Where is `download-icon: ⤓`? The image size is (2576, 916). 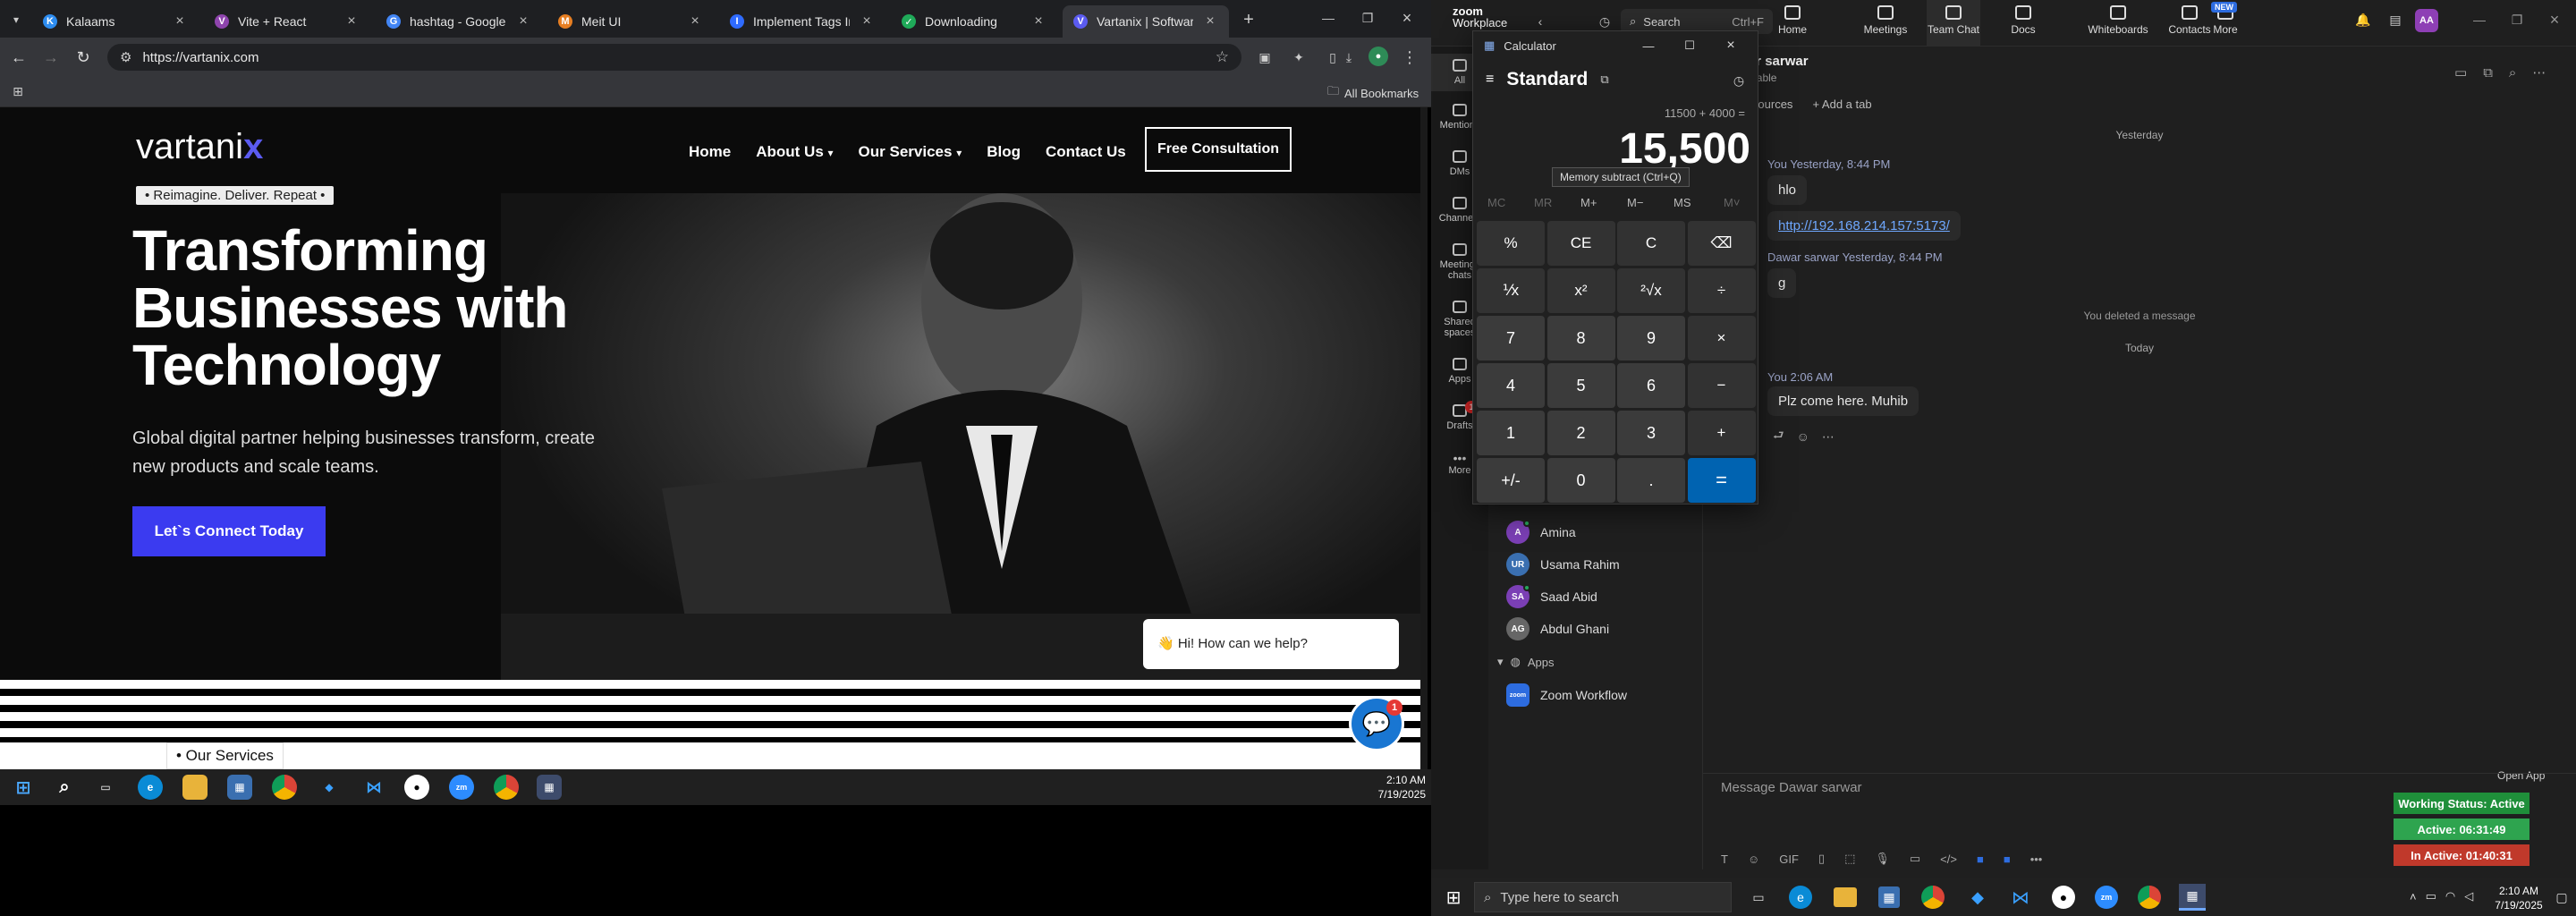 download-icon: ⤓ is located at coordinates (1349, 57).